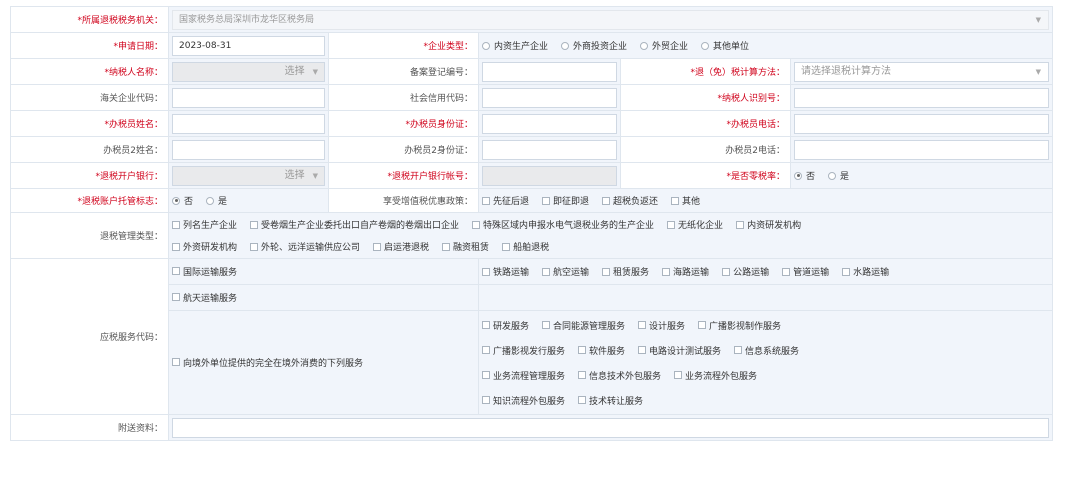  I want to click on checkbox-kpo: 知识流程外包服务, so click(523, 400).